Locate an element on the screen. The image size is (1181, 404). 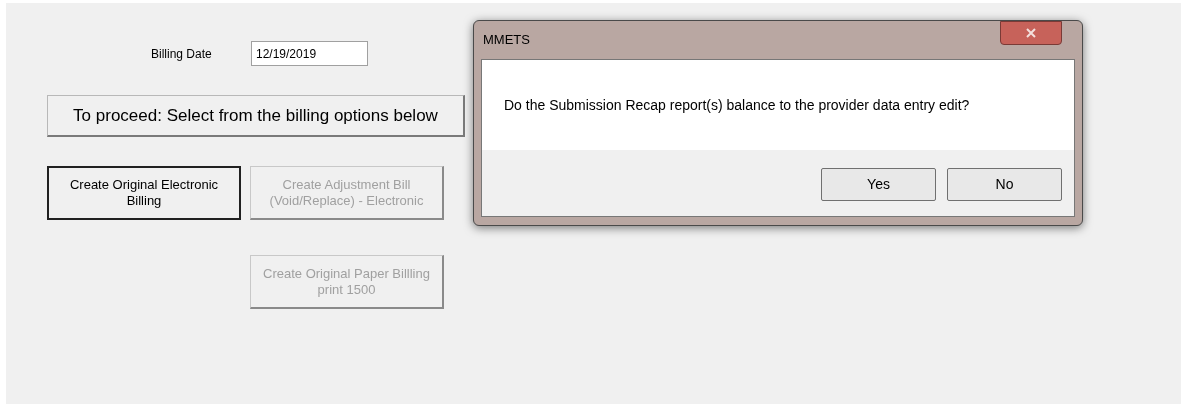
proceed-button: To proceed: Select from the billing options below is located at coordinates (256, 116).